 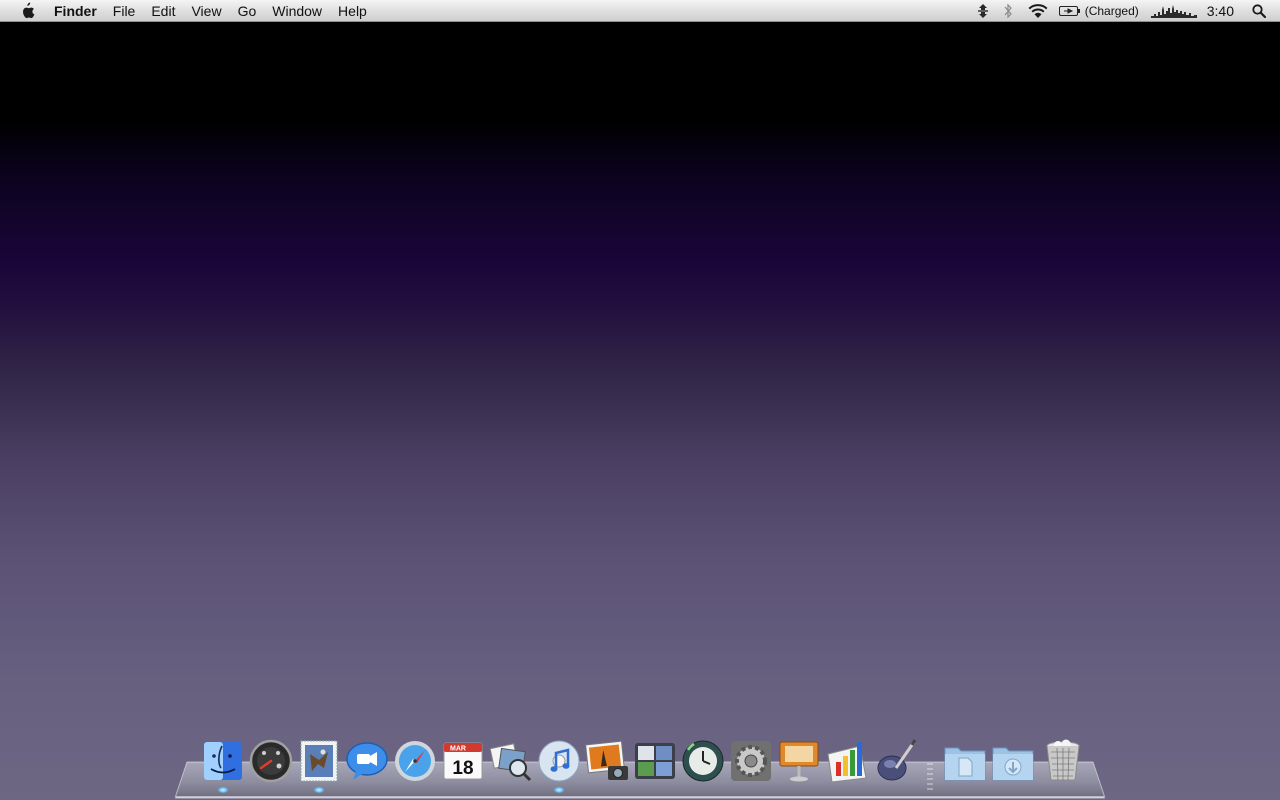 I want to click on dock-item-dashboard, so click(x=271, y=761).